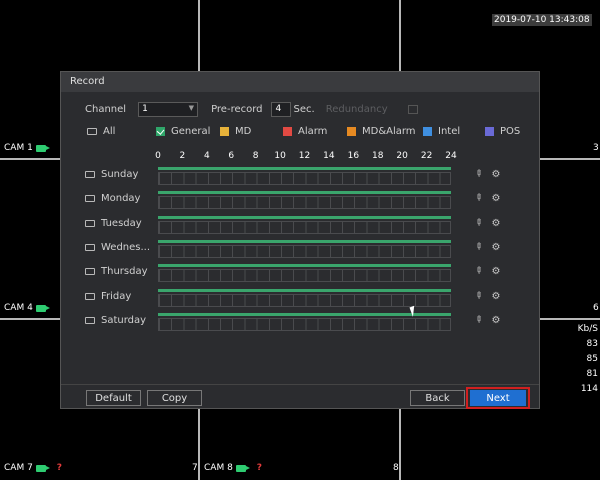 This screenshot has height=480, width=600. What do you see at coordinates (589, 389) in the screenshot?
I see `throughput-value: 114` at bounding box center [589, 389].